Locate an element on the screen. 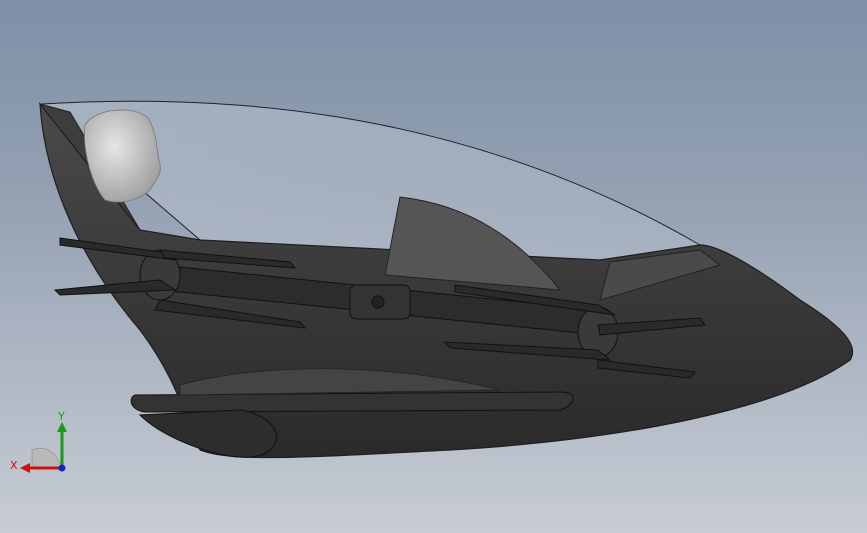  triad-base is located at coordinates (47, 458).